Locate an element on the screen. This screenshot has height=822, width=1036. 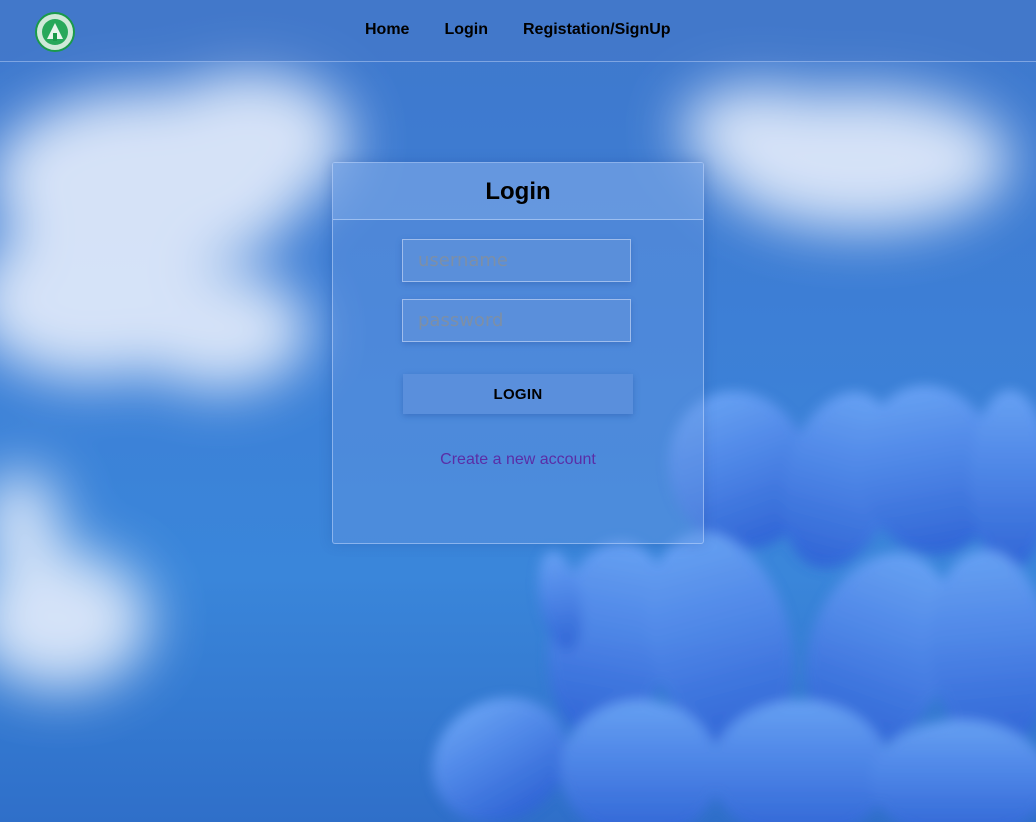
login-title: Login is located at coordinates (518, 191).